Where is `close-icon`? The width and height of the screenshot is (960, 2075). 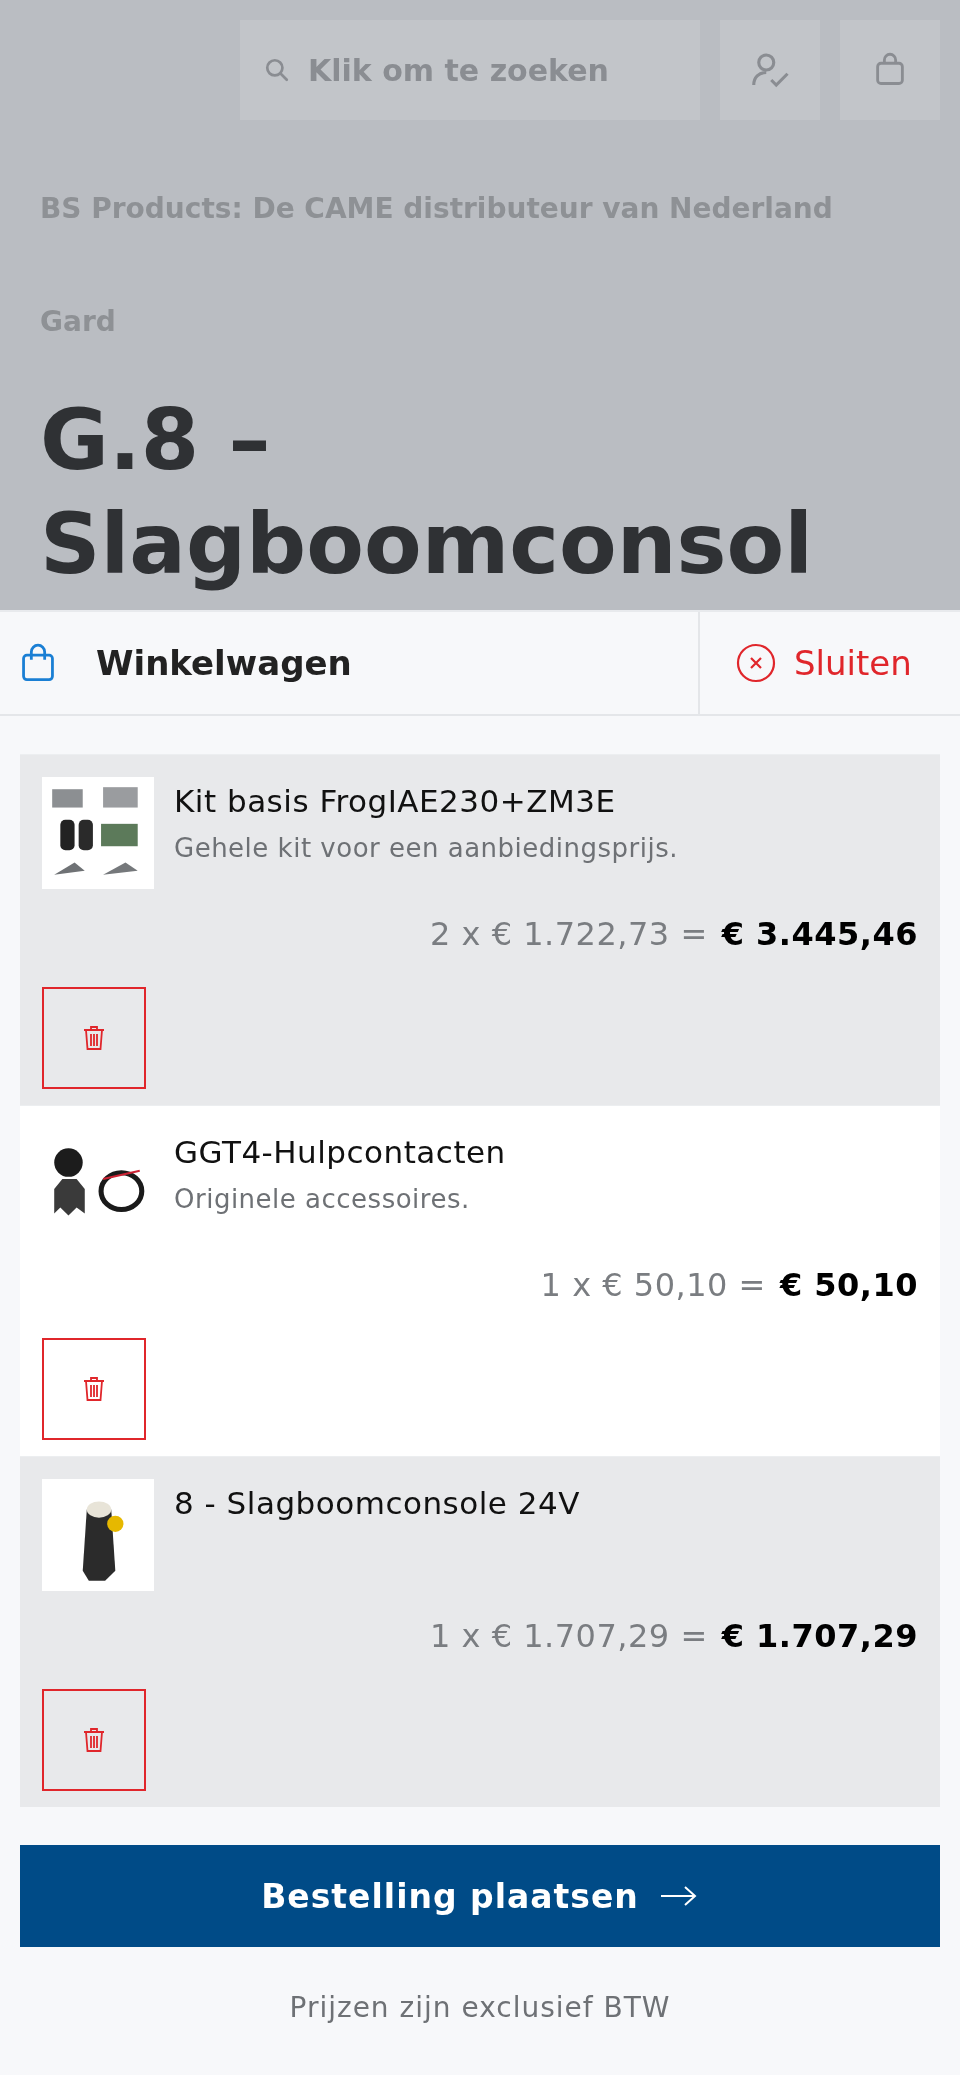 close-icon is located at coordinates (756, 663).